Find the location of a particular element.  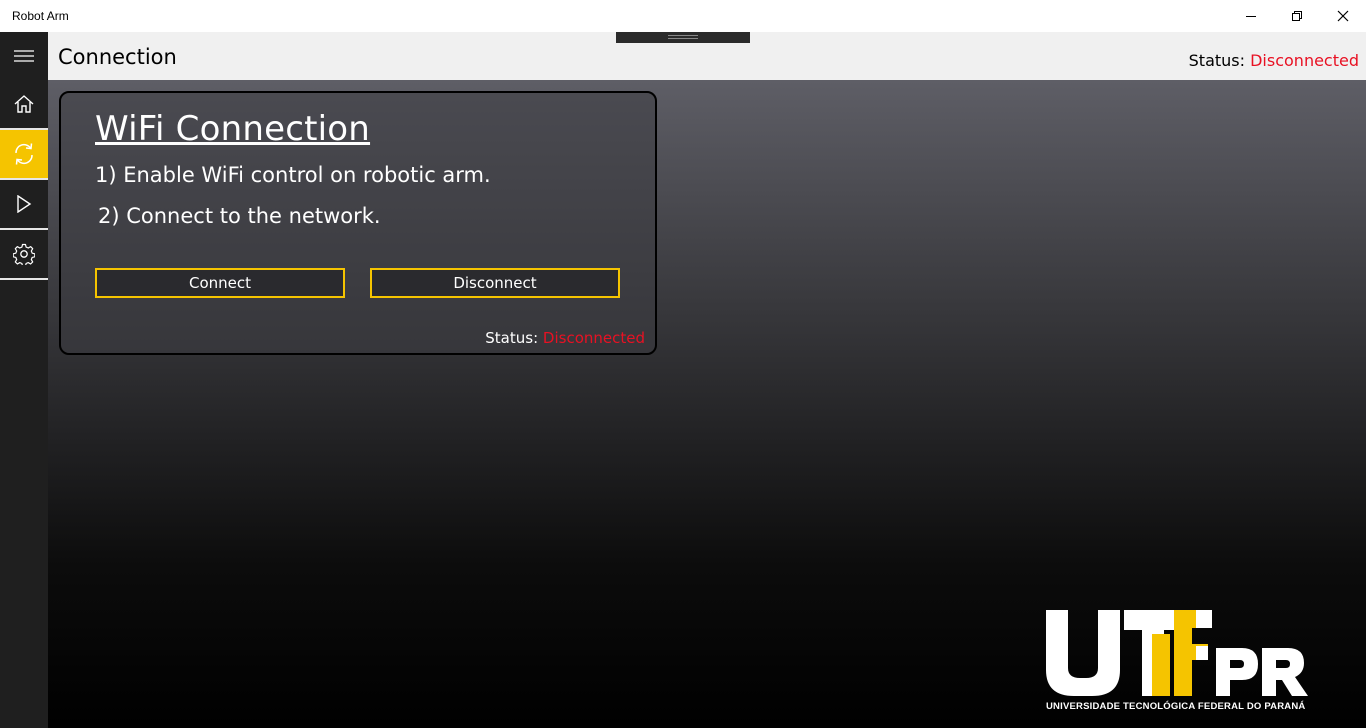

nav-settings is located at coordinates (24, 254).